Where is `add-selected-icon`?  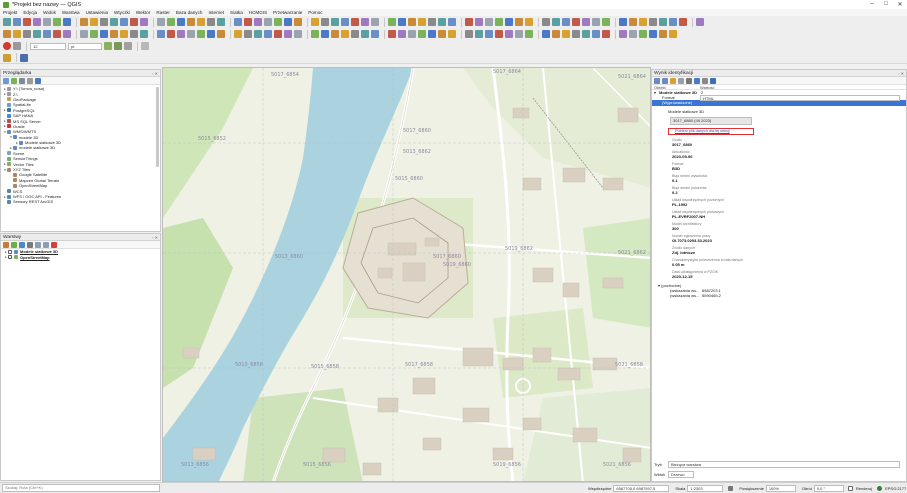 add-selected-icon is located at coordinates (14, 80).